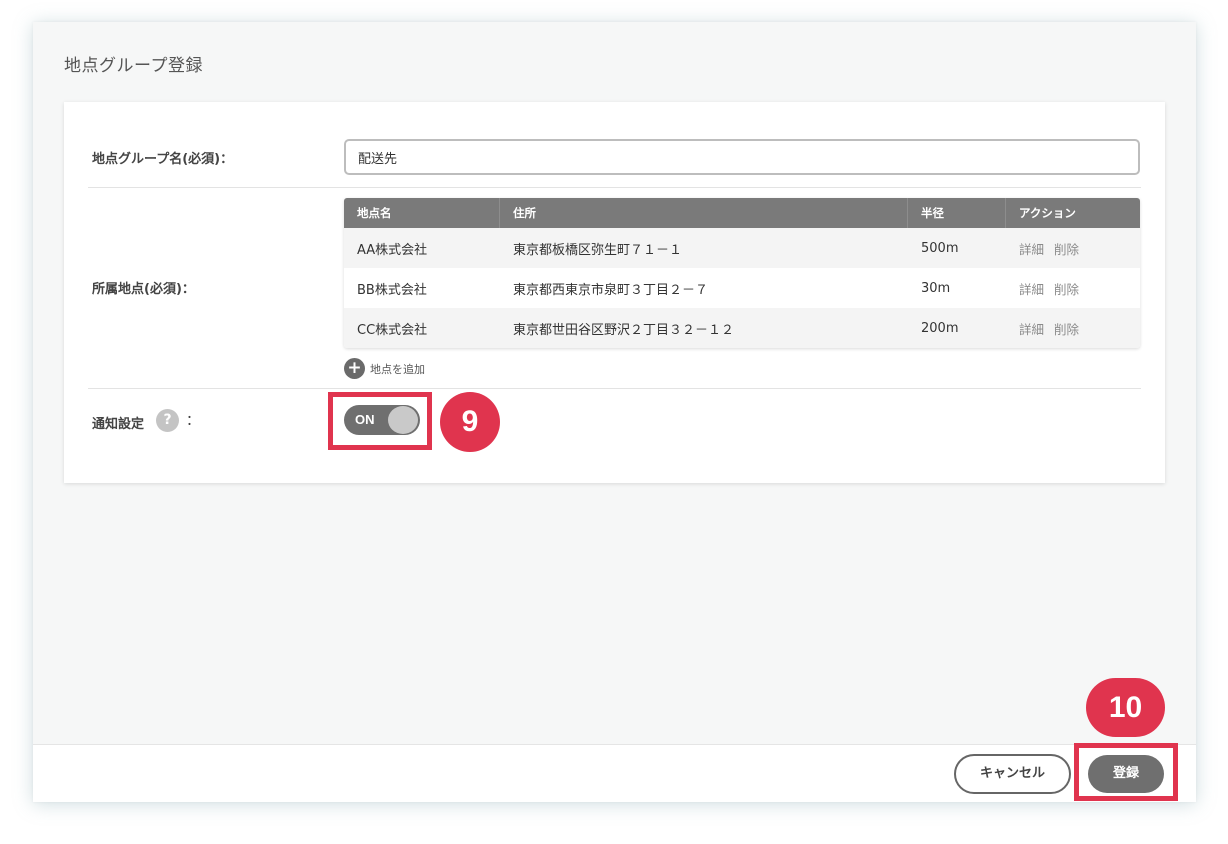 The width and height of the screenshot is (1228, 844). What do you see at coordinates (614, 773) in the screenshot?
I see `dialog-footer: キャンセル 登録` at bounding box center [614, 773].